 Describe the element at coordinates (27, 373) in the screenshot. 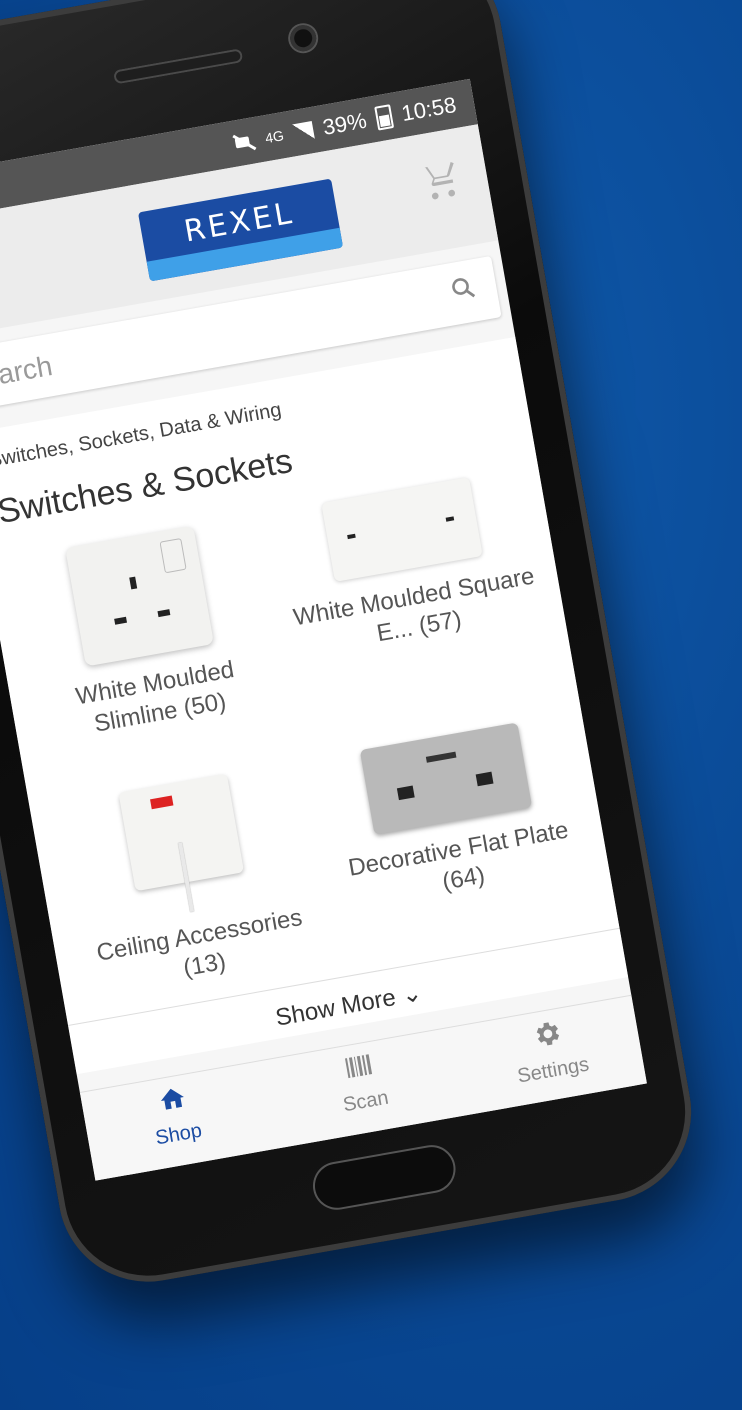

I see `search-placeholder: Search` at that location.